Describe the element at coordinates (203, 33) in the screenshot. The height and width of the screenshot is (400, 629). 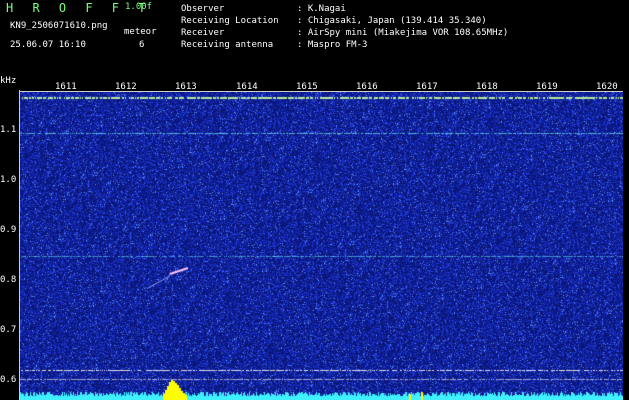
I see `info-label-receiver: Receiver` at that location.